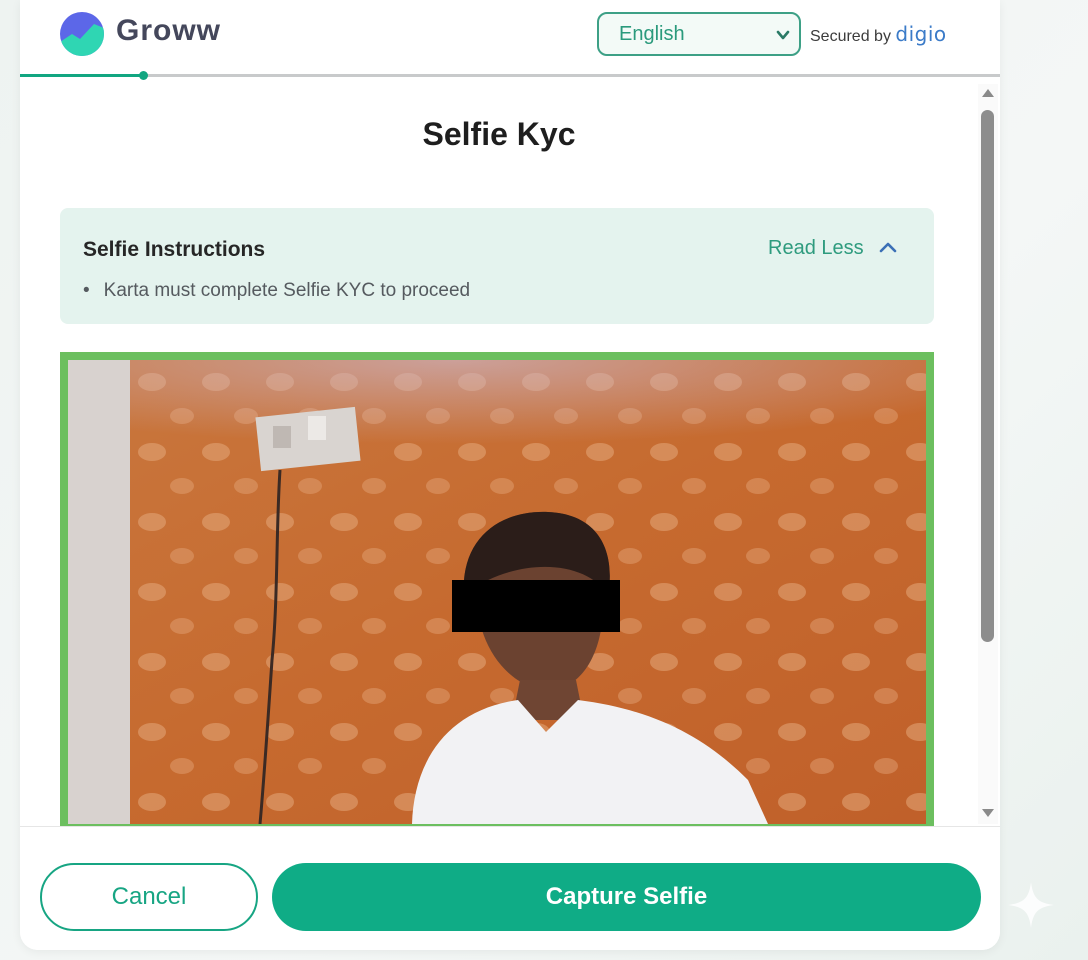 The width and height of the screenshot is (1088, 960). What do you see at coordinates (987, 376) in the screenshot?
I see `scrollbar-thumb` at bounding box center [987, 376].